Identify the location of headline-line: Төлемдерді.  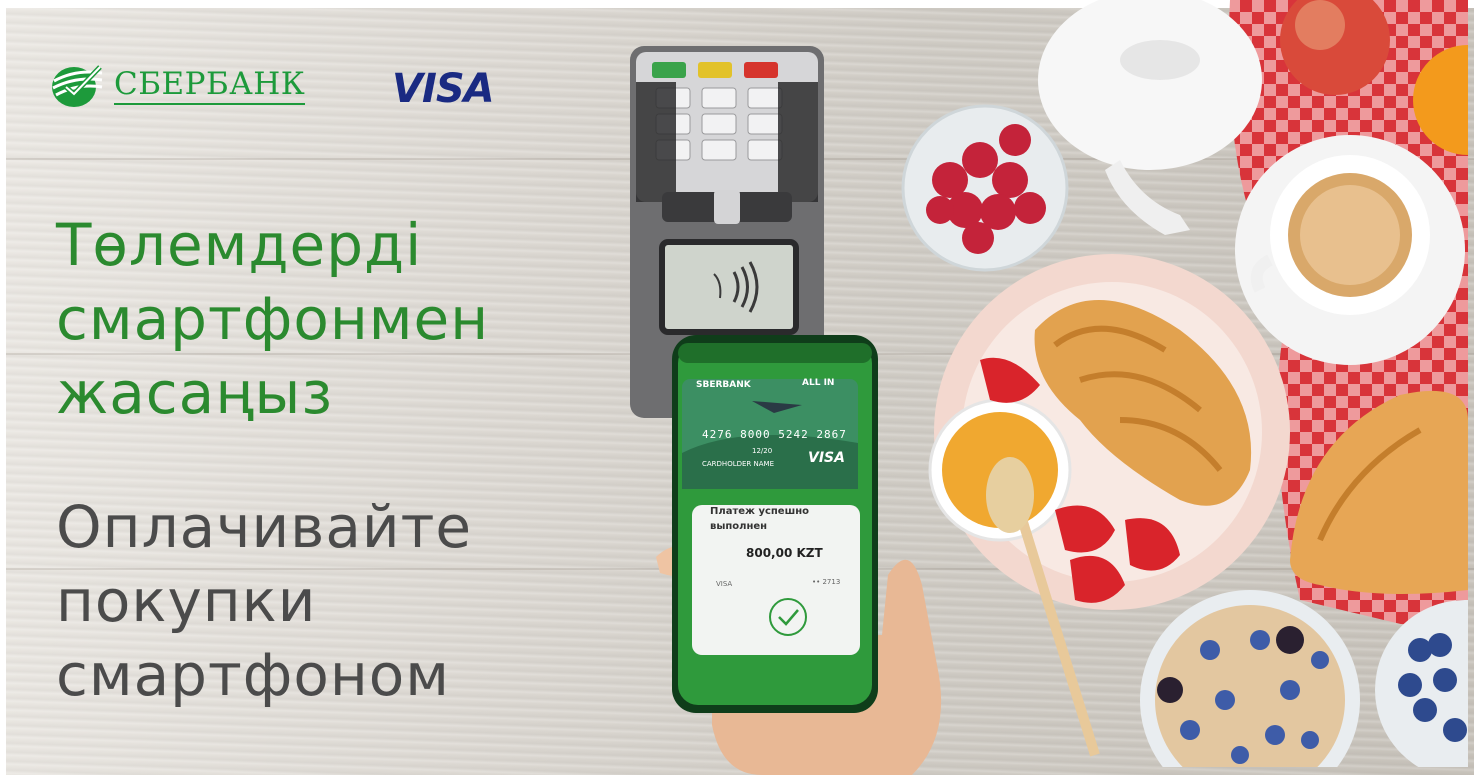
(239, 245).